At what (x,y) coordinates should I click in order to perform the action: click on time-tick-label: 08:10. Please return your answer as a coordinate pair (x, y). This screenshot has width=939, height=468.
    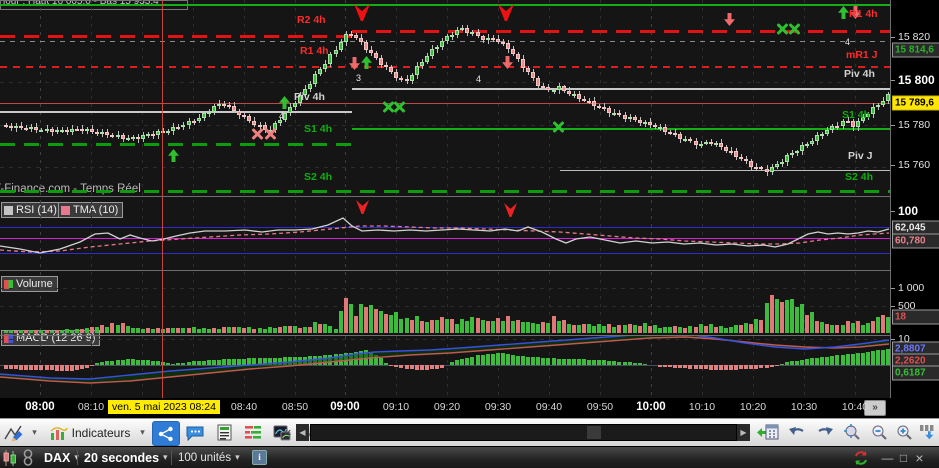
    Looking at the image, I should click on (91, 407).